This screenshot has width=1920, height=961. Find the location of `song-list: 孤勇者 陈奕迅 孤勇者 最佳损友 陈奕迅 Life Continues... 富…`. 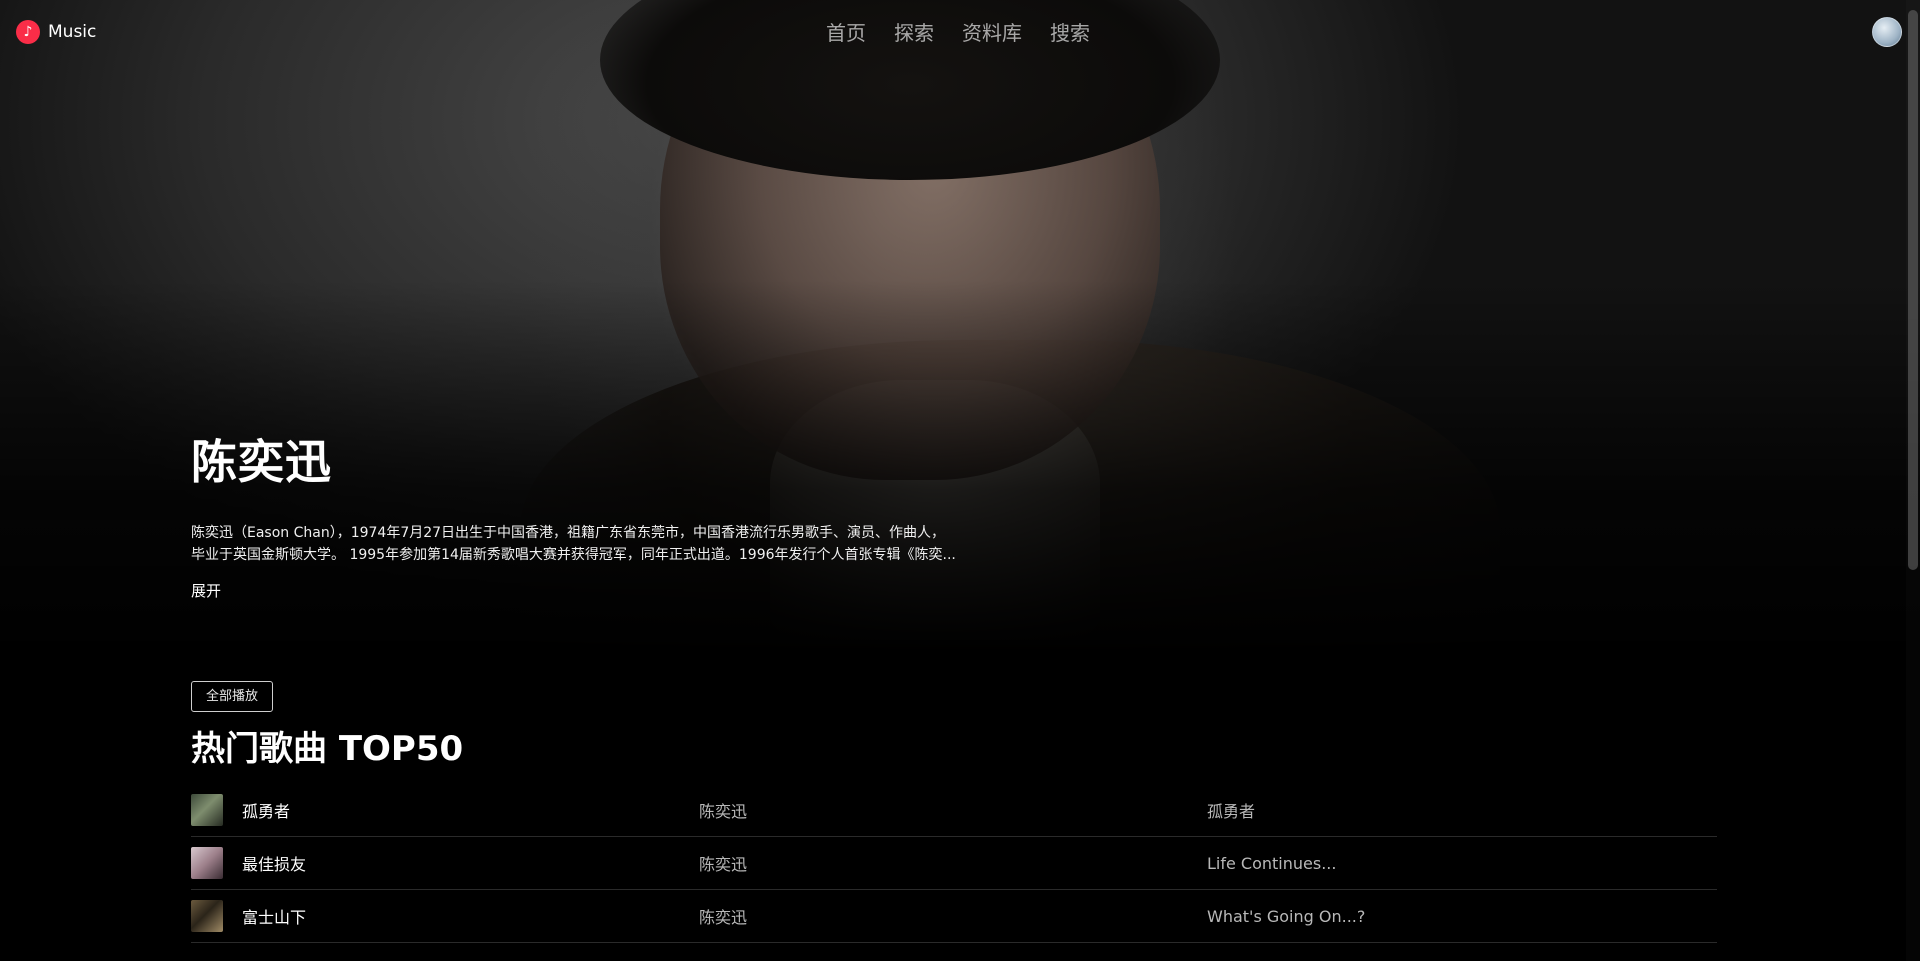

song-list: 孤勇者 陈奕迅 孤勇者 最佳损友 陈奕迅 Life Continues... 富… is located at coordinates (954, 863).